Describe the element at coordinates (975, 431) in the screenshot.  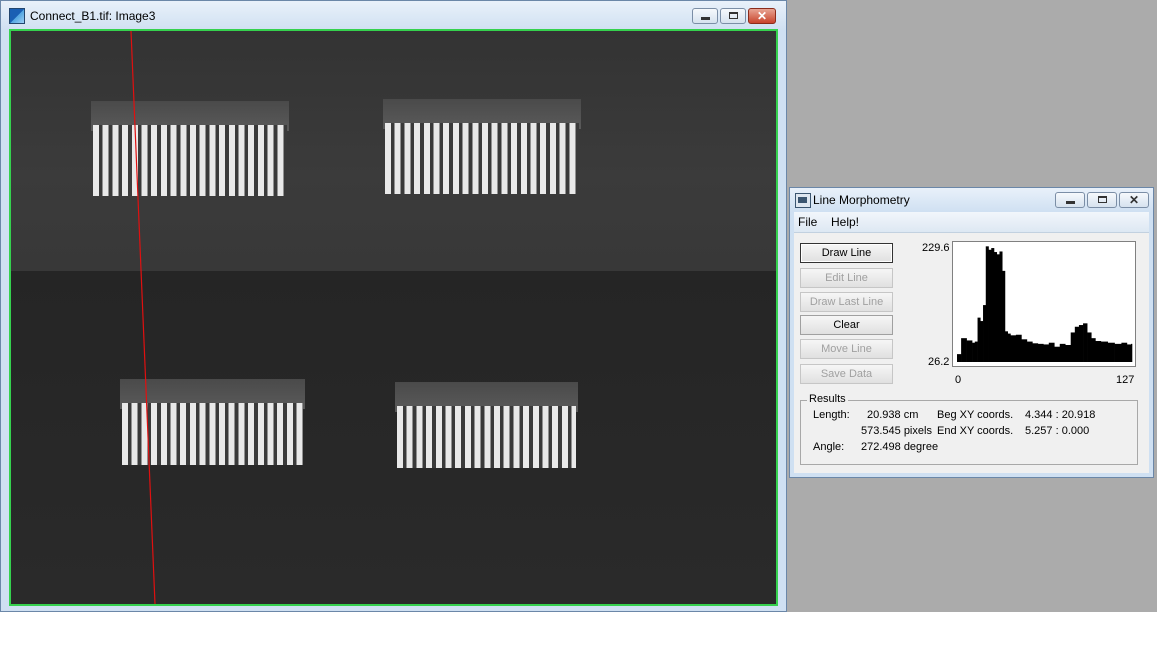
I see `end-coords-label: End XY coords.` at that location.